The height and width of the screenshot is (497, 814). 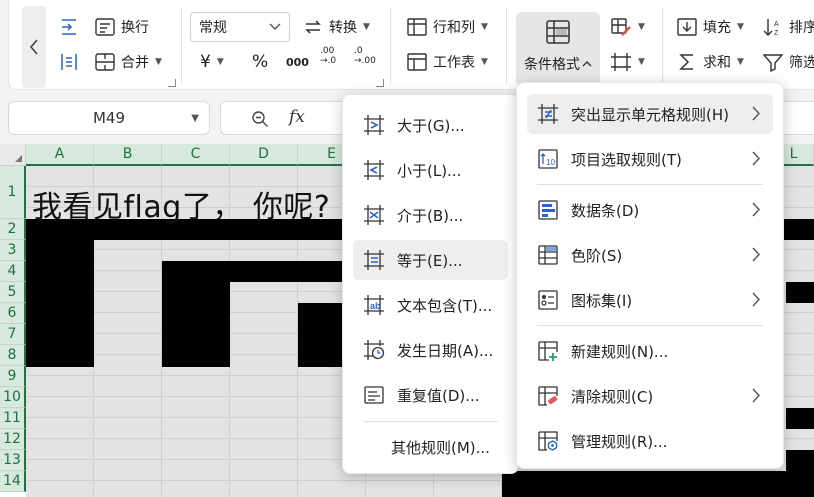 I want to click on black-cell-block, so click(x=800, y=292).